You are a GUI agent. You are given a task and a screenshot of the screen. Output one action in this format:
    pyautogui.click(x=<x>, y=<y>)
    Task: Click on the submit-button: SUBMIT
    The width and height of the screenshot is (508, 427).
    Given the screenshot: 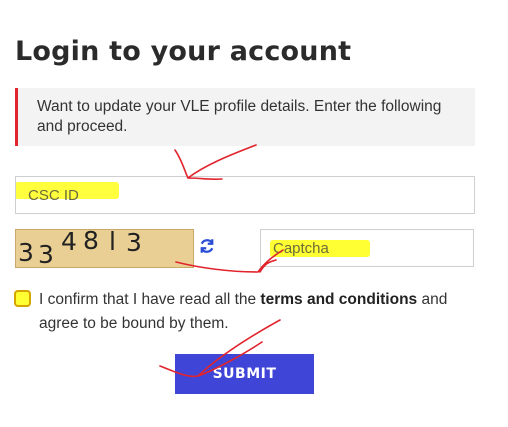 What is the action you would take?
    pyautogui.click(x=244, y=374)
    